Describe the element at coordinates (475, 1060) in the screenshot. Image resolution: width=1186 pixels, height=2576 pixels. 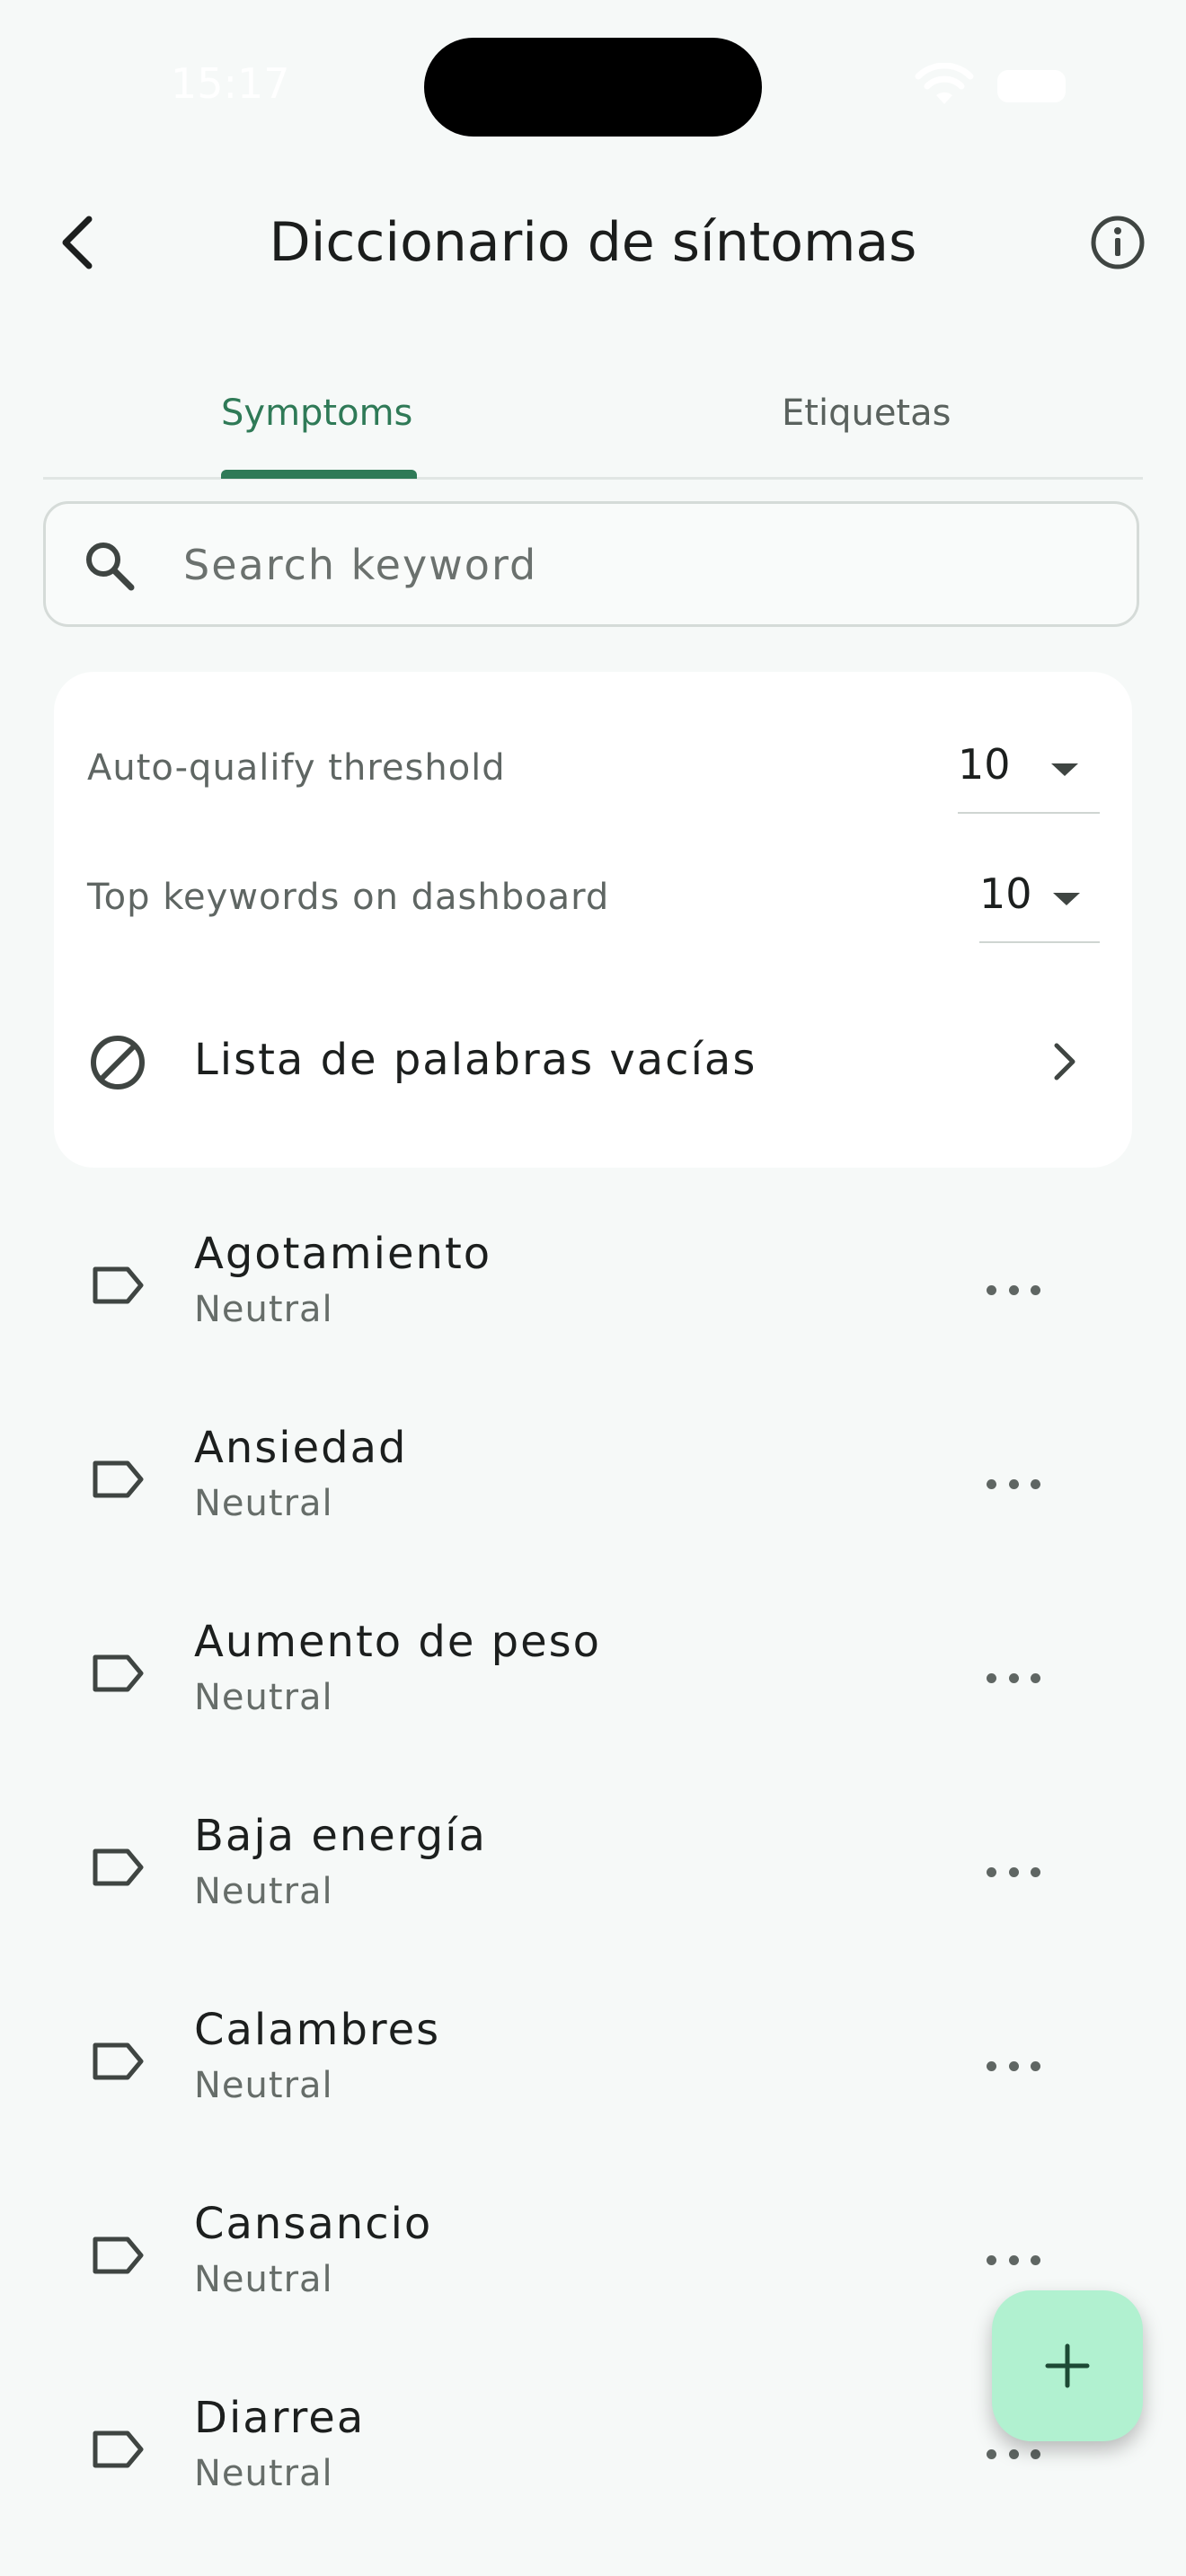
I see `stopwords-label: Lista de palabras vacías` at that location.